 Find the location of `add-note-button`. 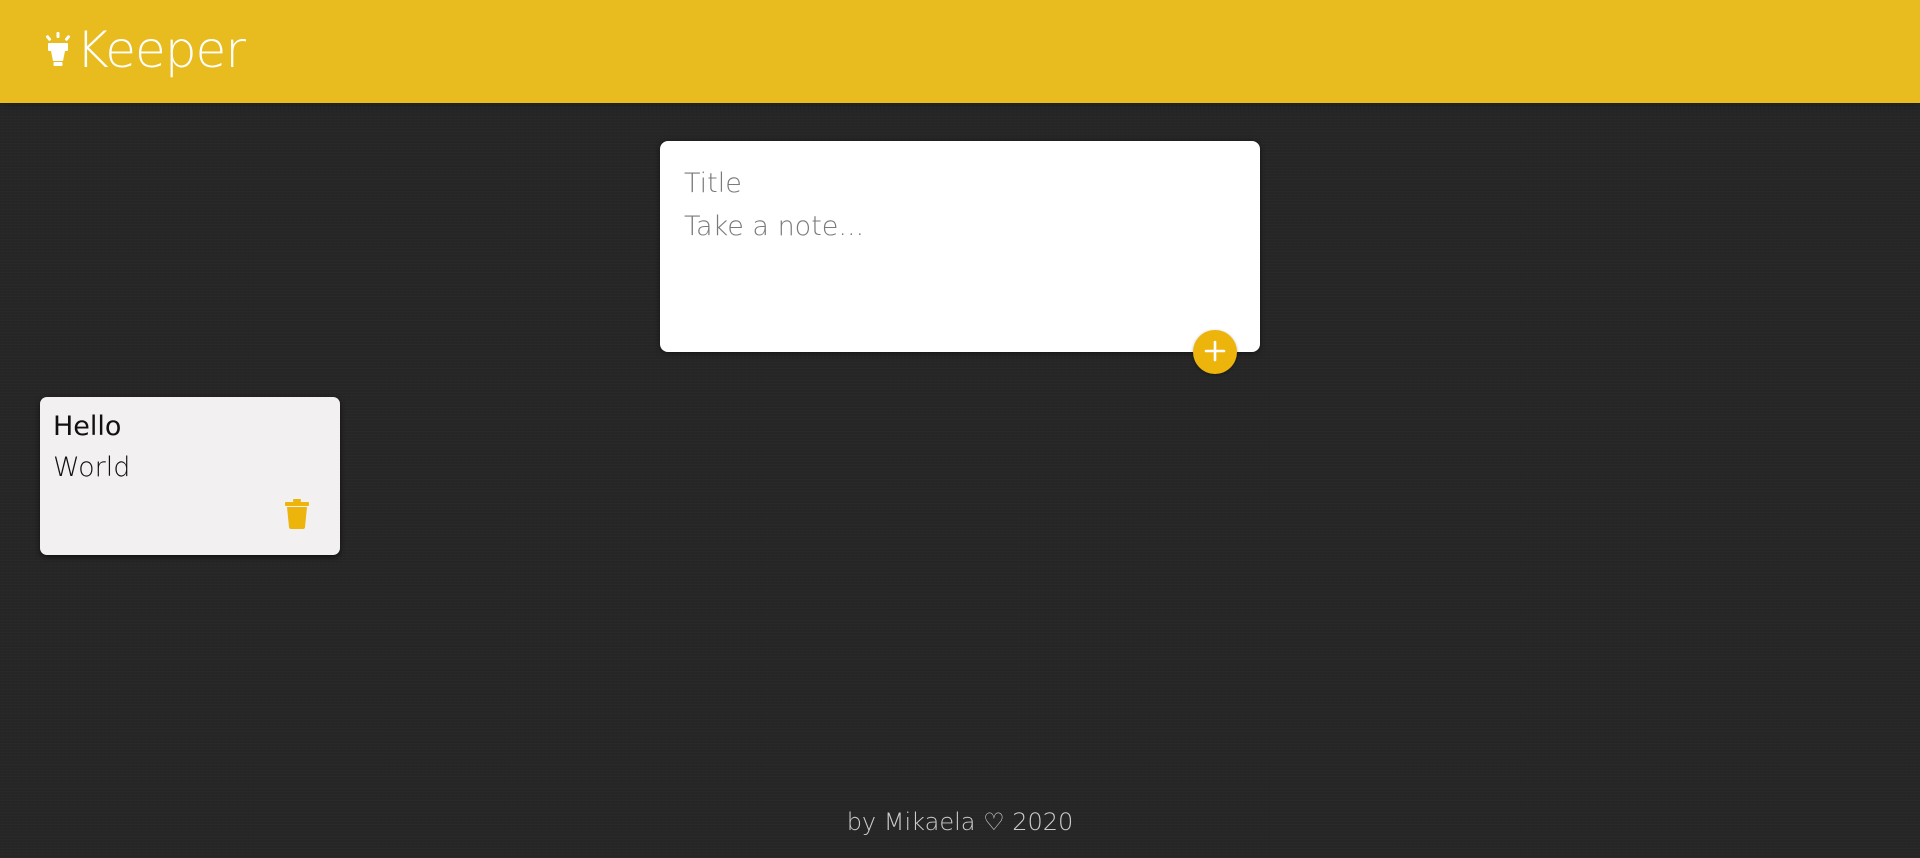

add-note-button is located at coordinates (1215, 352).